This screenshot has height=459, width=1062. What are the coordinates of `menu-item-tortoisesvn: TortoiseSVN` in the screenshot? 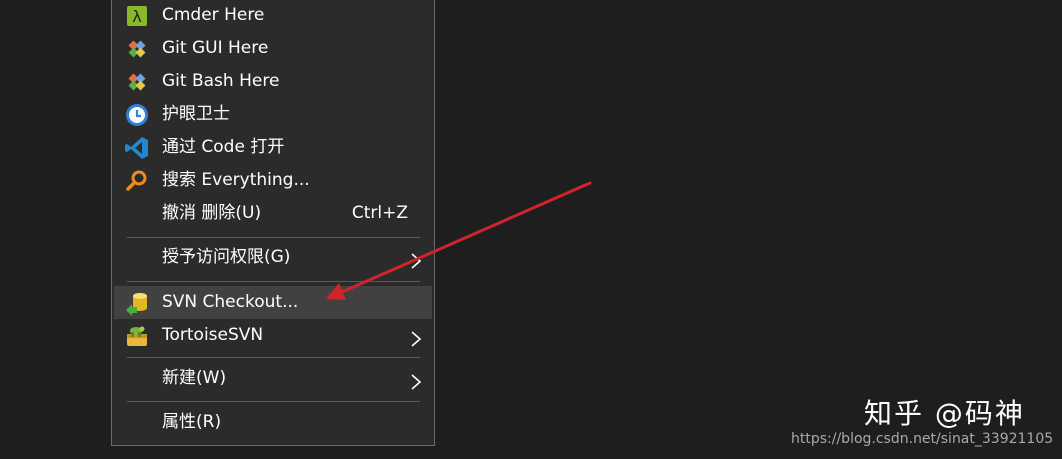 It's located at (273, 335).